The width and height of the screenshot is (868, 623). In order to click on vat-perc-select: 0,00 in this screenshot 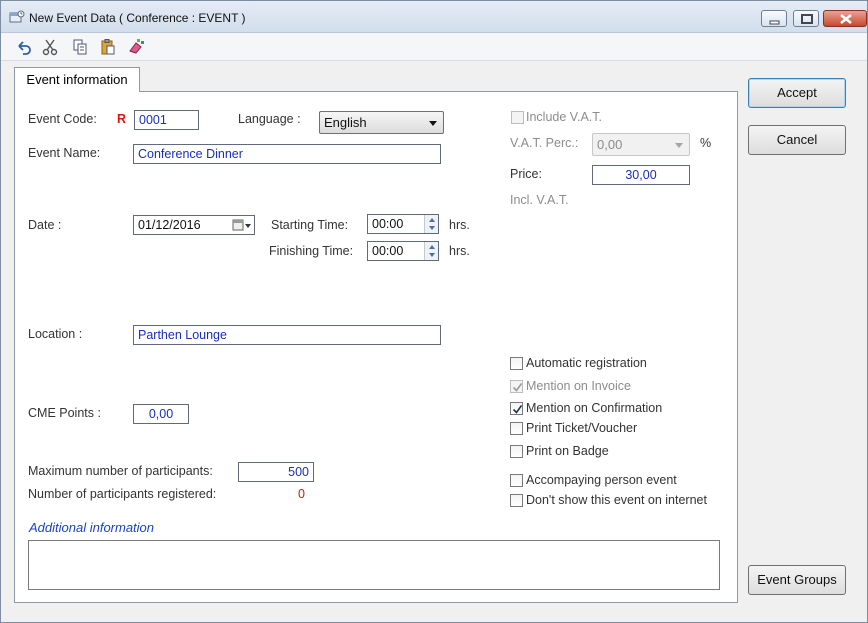, I will do `click(641, 144)`.